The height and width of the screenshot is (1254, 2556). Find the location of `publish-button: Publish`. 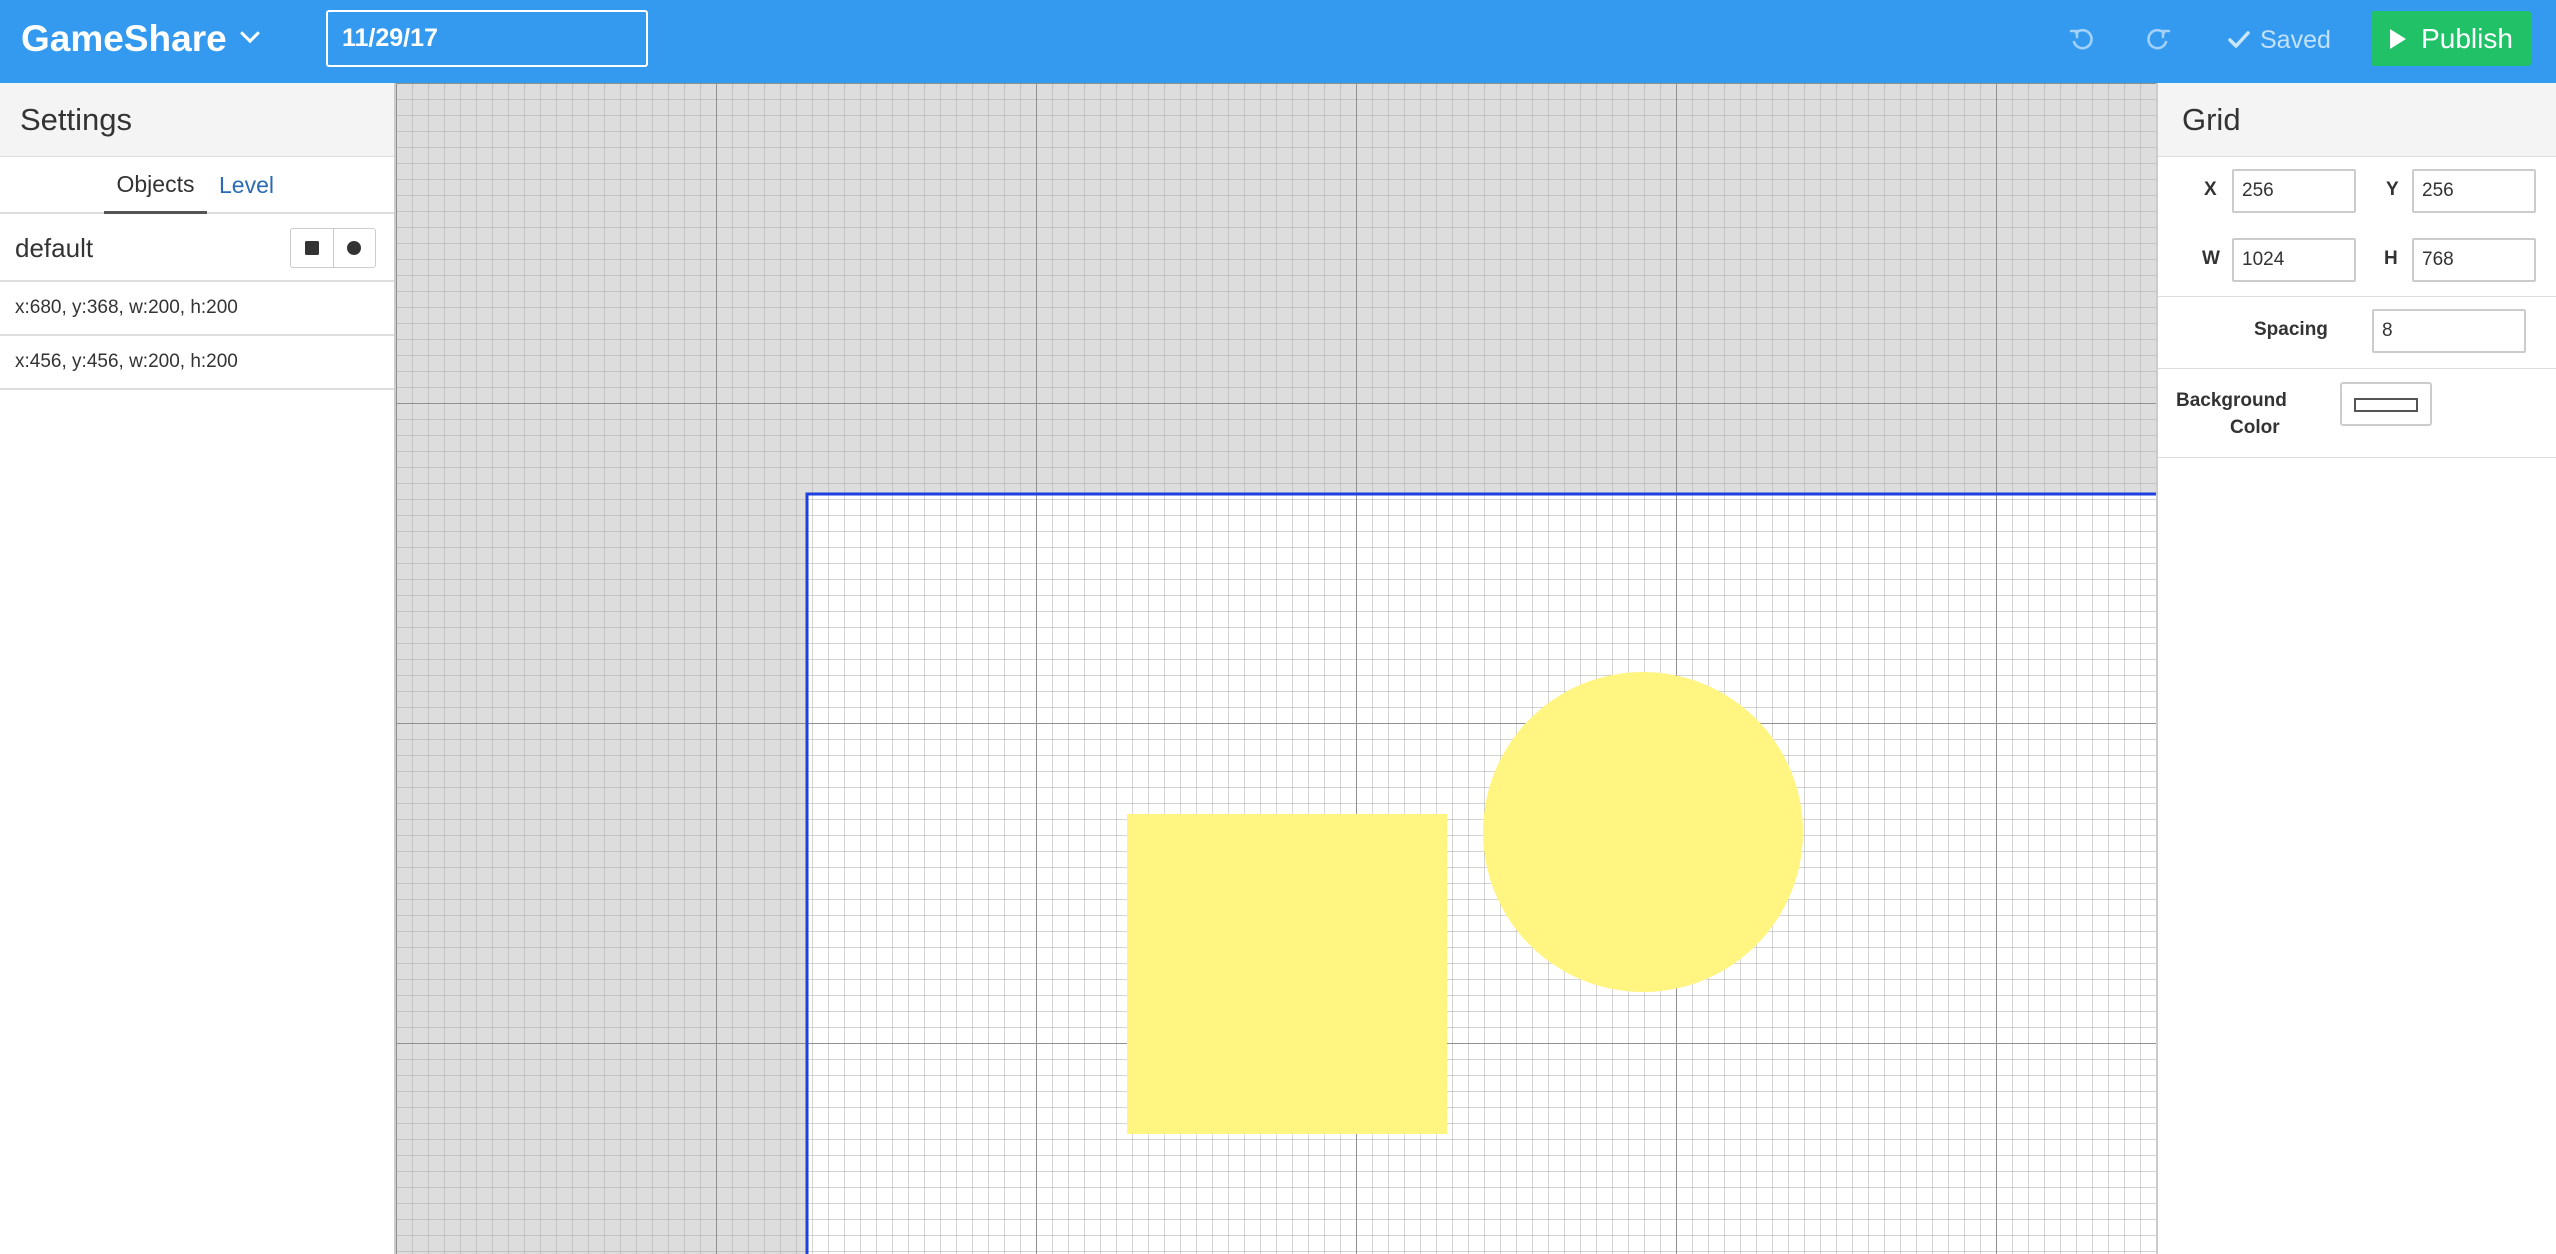

publish-button: Publish is located at coordinates (2451, 38).